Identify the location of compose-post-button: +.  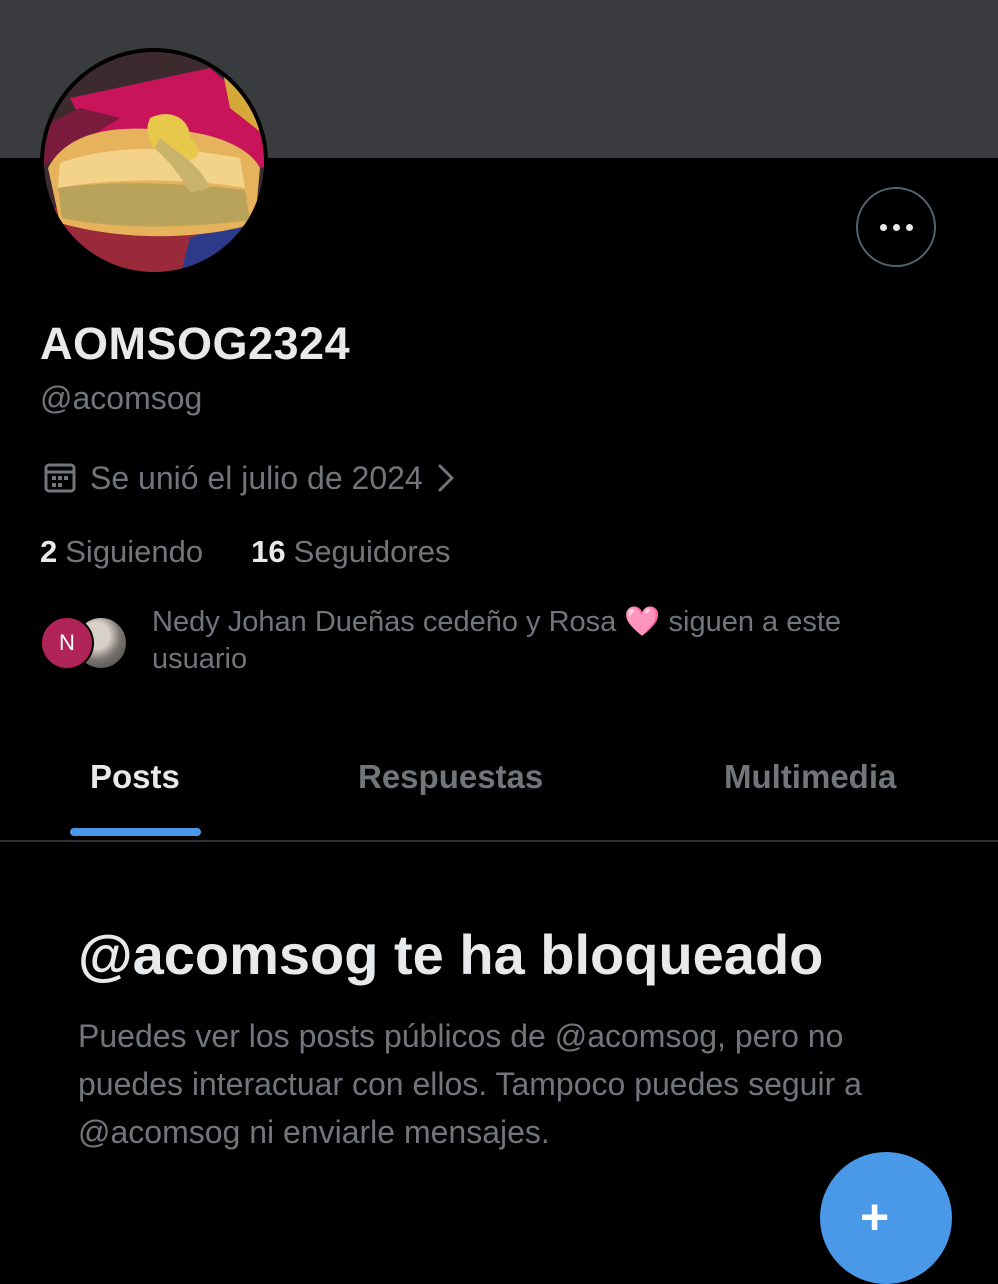
(886, 1218).